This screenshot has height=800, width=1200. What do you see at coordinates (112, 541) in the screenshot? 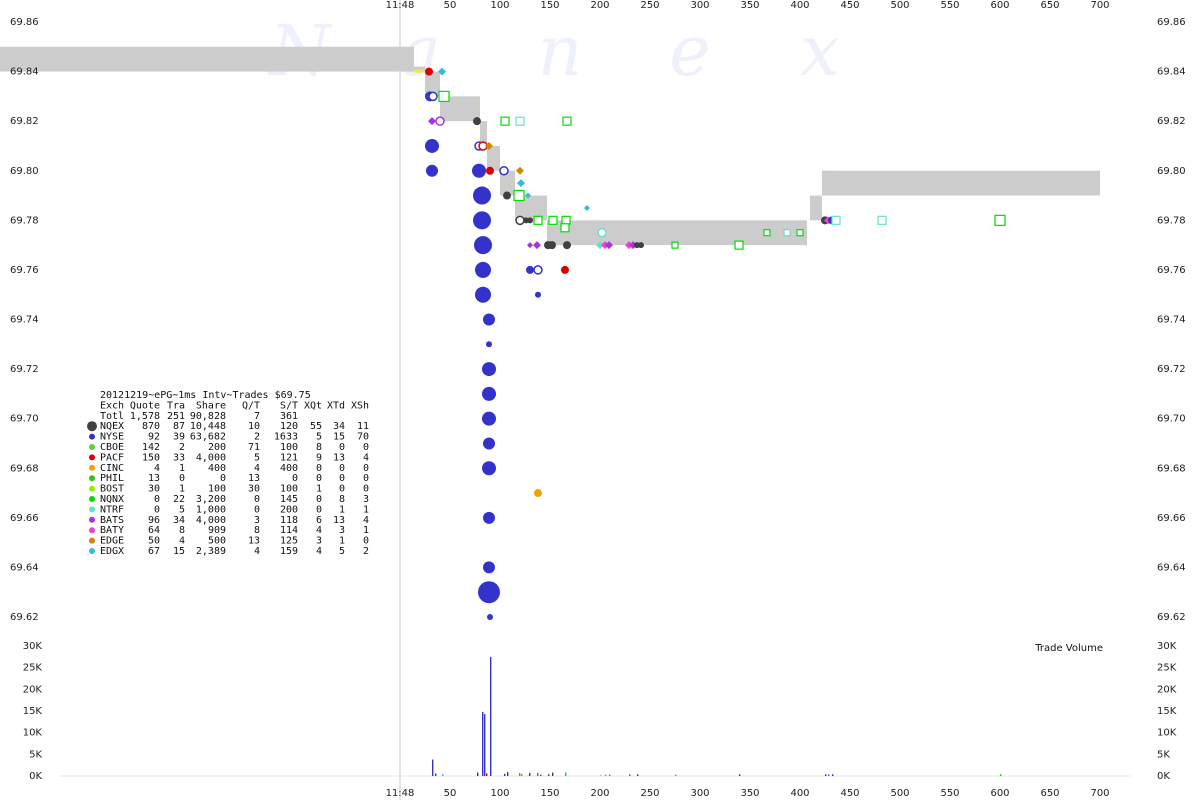
I see `legend-exchange: EDGE` at bounding box center [112, 541].